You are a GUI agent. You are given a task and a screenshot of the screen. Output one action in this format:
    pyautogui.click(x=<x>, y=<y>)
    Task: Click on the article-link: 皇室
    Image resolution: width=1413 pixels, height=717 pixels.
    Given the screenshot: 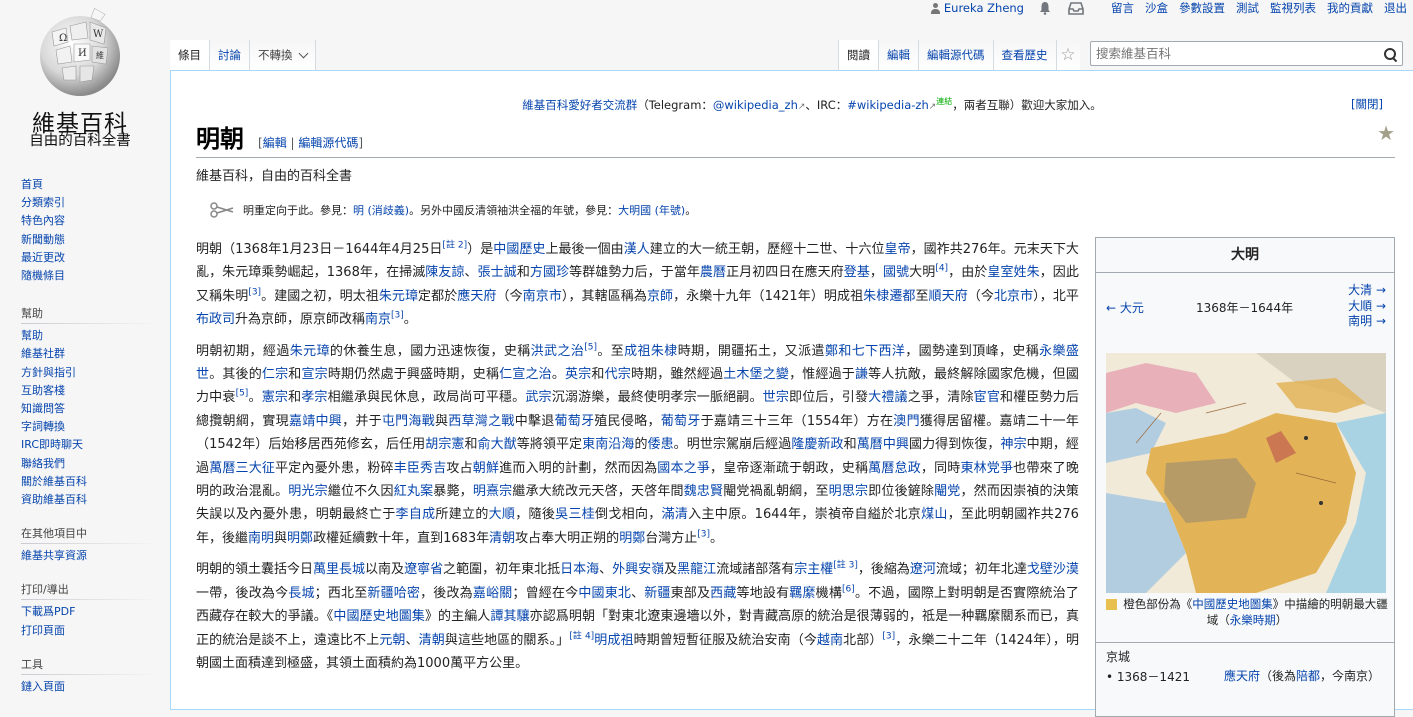 What is the action you would take?
    pyautogui.click(x=1000, y=272)
    